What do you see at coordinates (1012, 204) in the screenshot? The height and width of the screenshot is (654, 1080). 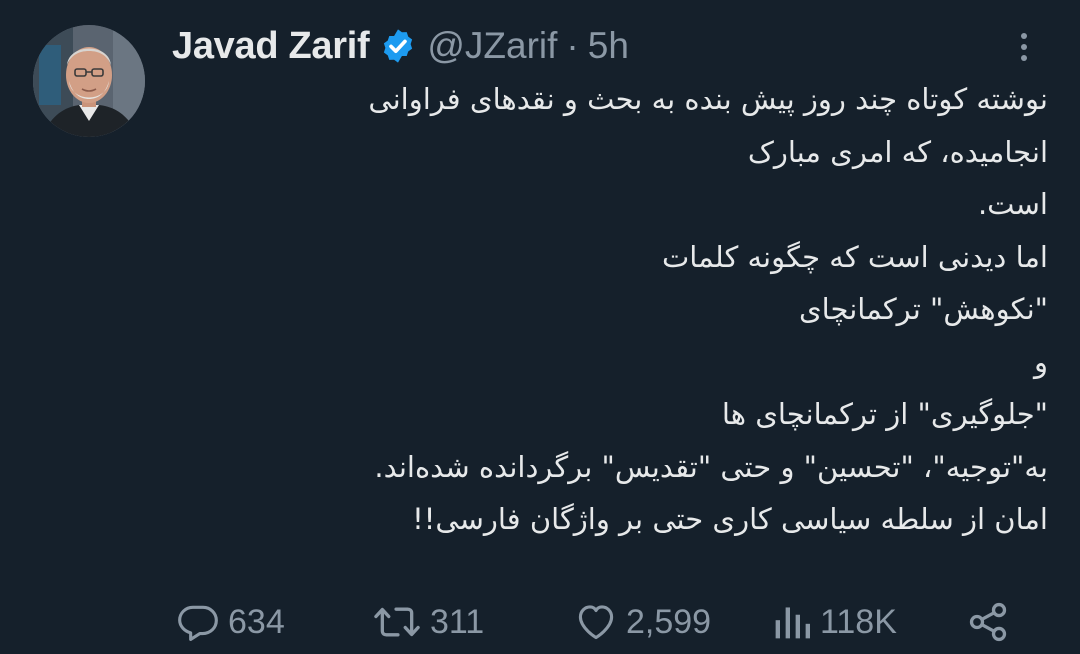 I see `tweet-line: است.` at bounding box center [1012, 204].